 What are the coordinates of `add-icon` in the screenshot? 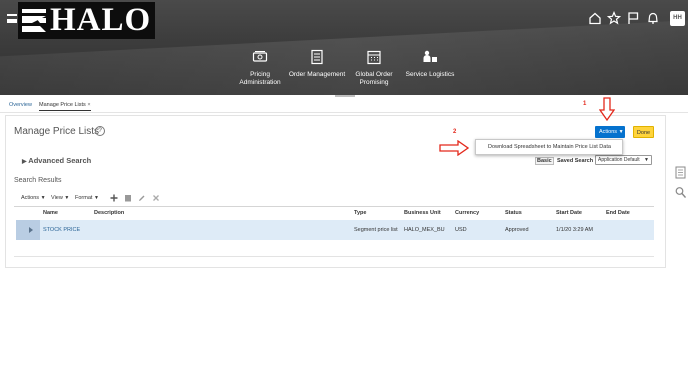 It's located at (114, 198).